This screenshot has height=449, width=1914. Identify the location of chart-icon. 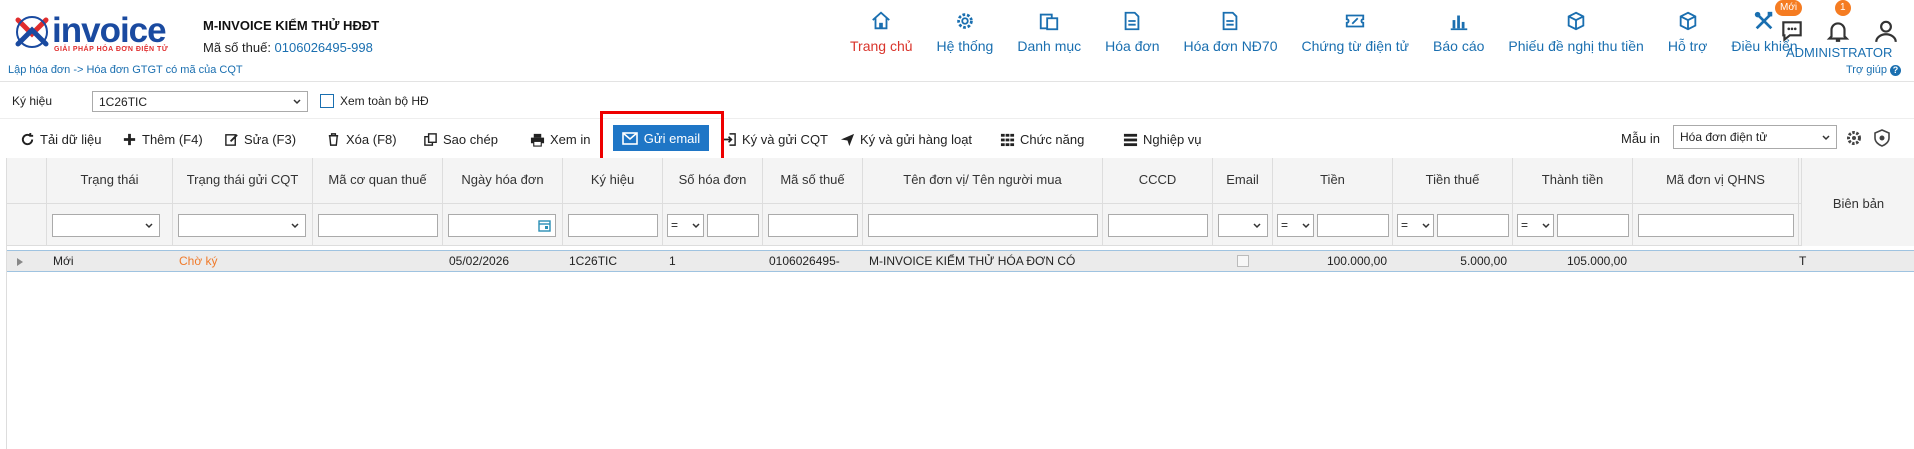
(1458, 23).